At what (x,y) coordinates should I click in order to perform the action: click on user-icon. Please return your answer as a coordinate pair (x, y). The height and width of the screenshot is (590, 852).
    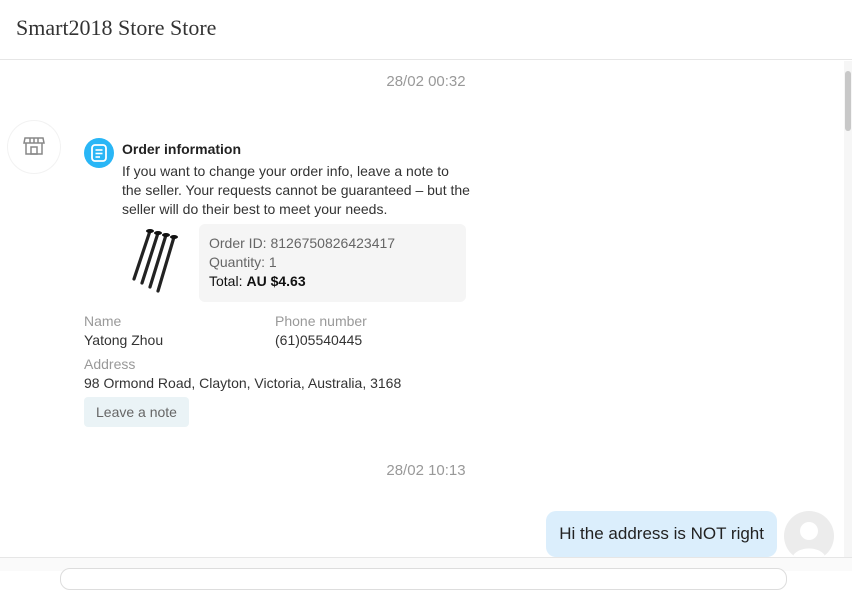
    Looking at the image, I should click on (809, 539).